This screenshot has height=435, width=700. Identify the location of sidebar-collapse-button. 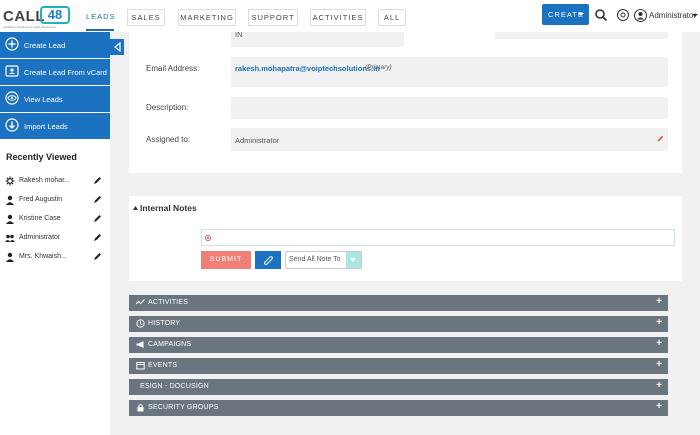
(117, 47).